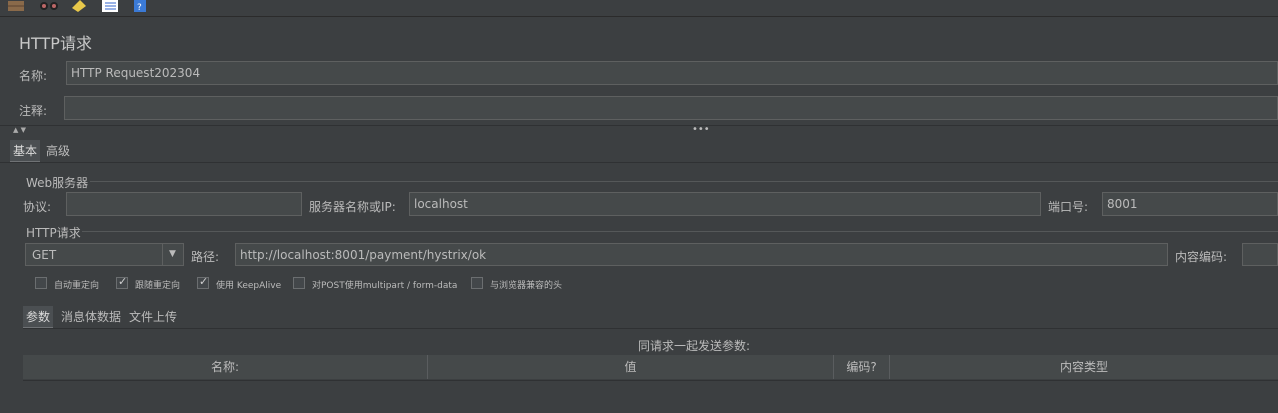 This screenshot has width=1278, height=413. What do you see at coordinates (184, 204) in the screenshot?
I see `protocol-field` at bounding box center [184, 204].